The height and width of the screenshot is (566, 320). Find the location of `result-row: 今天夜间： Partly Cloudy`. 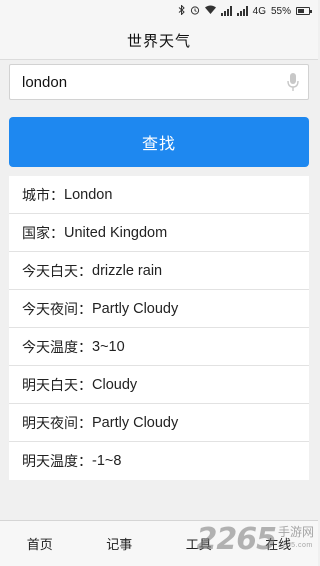

result-row: 今天夜间： Partly Cloudy is located at coordinates (159, 309).